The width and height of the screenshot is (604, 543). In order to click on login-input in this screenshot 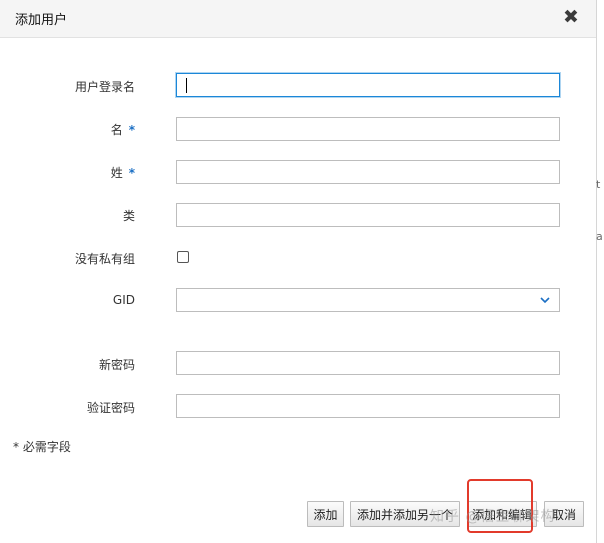, I will do `click(368, 85)`.